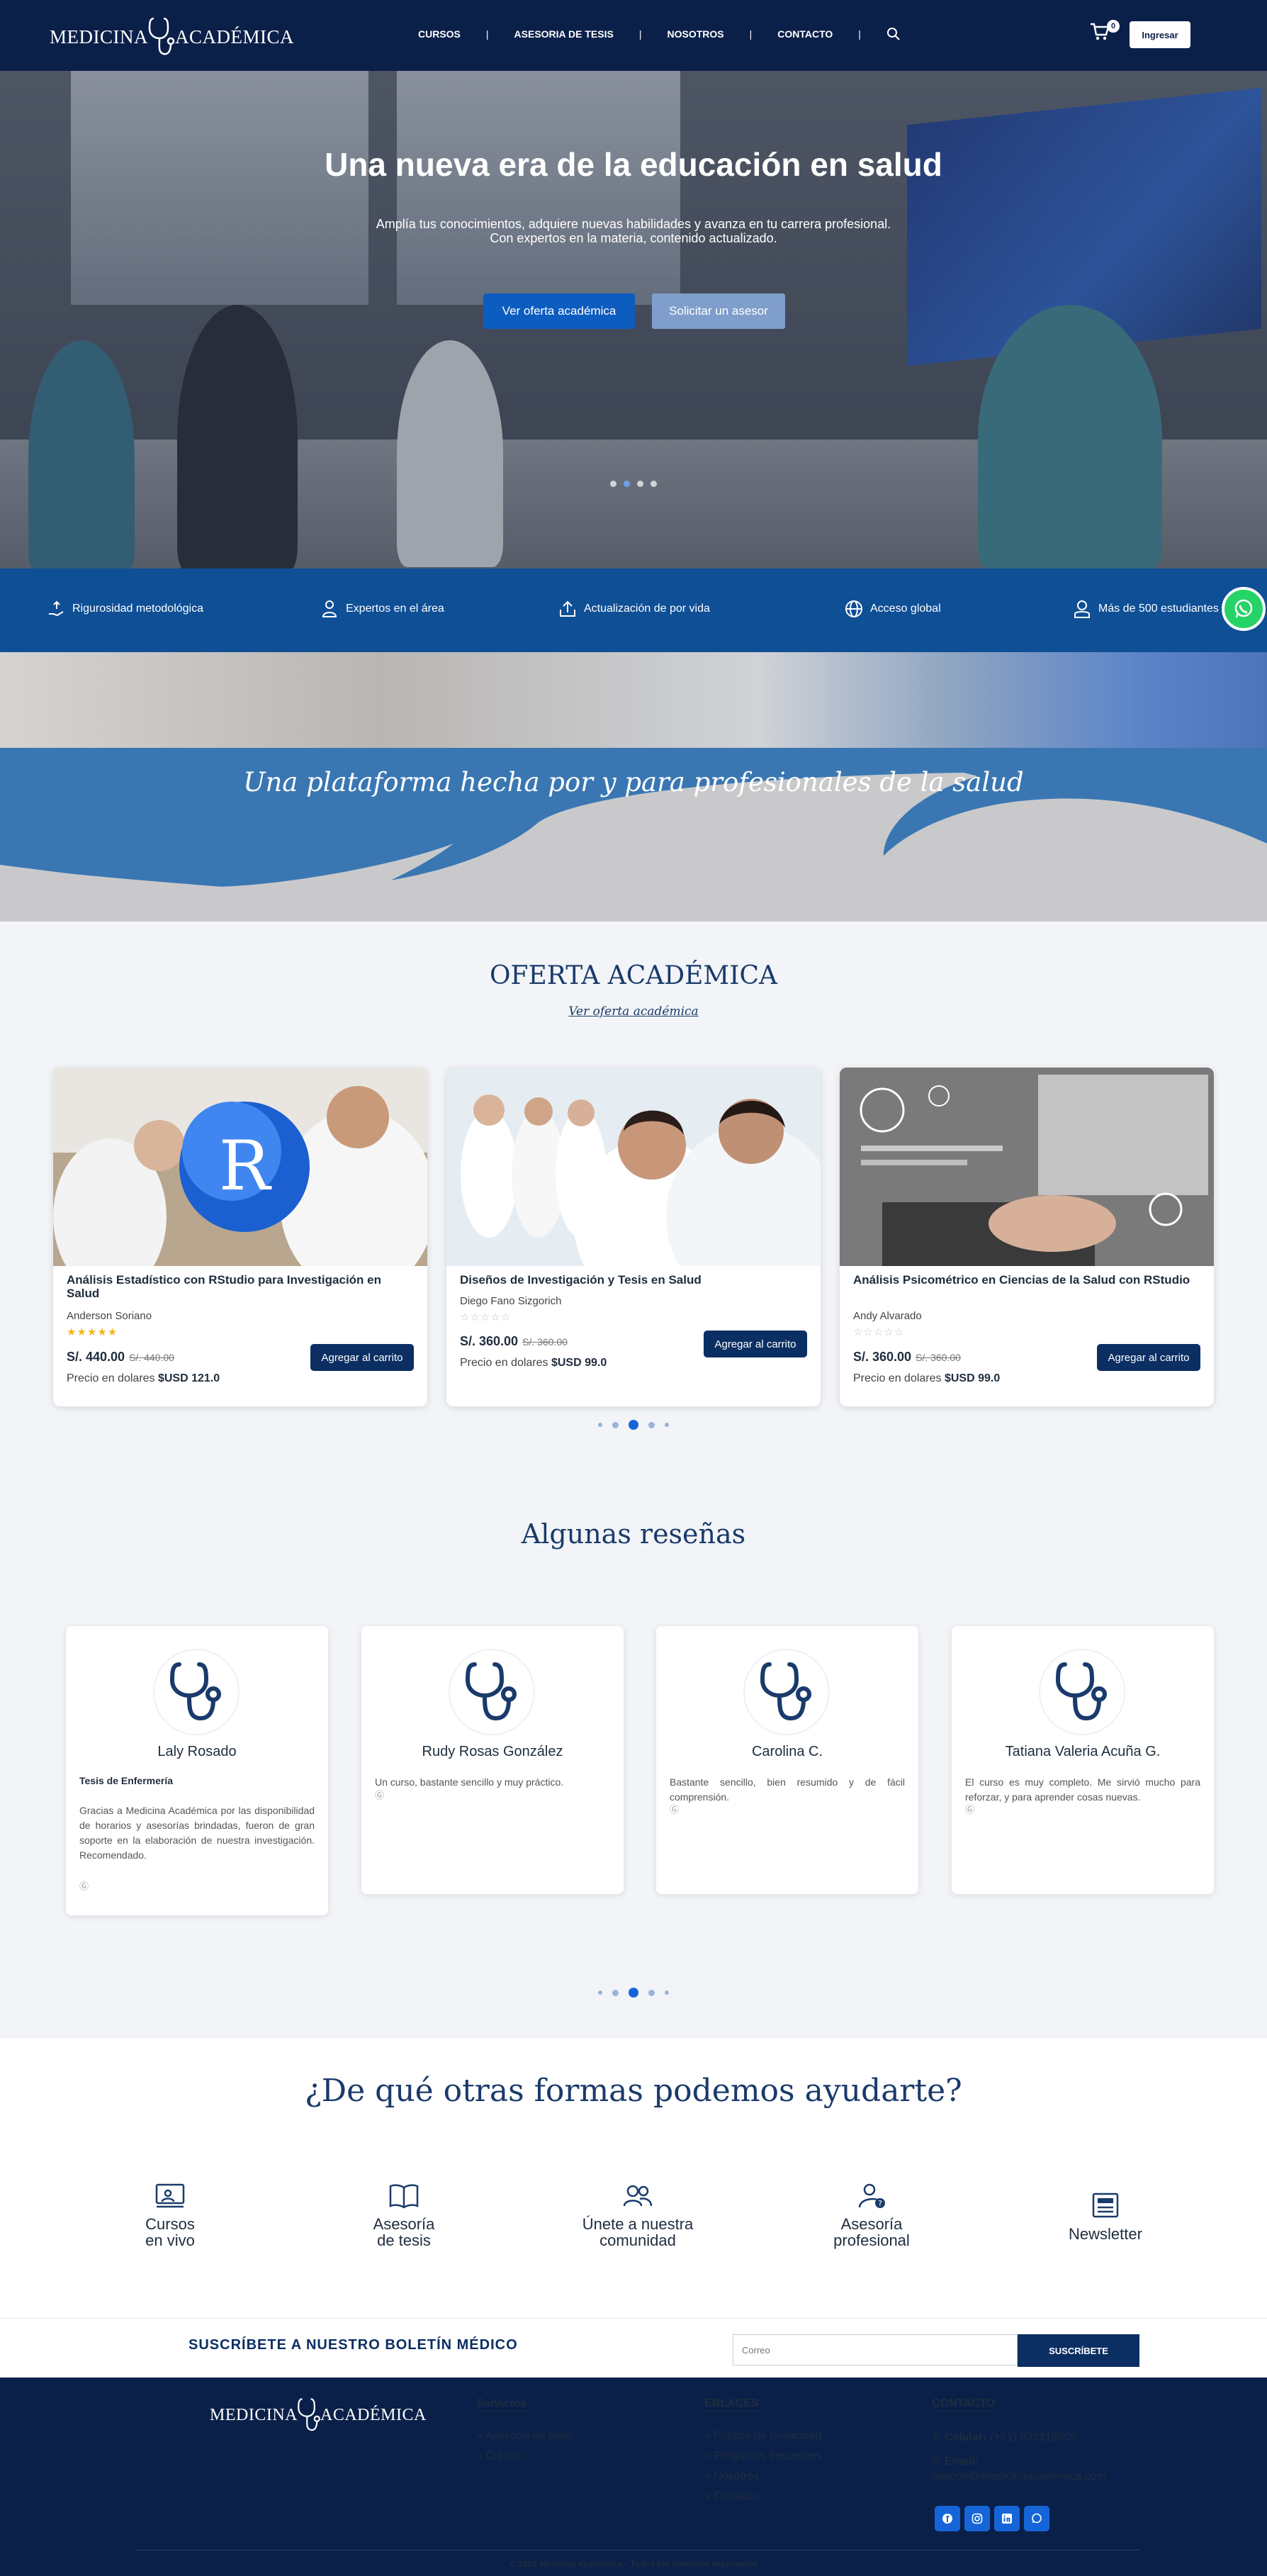 The image size is (1267, 2576). What do you see at coordinates (763, 2436) in the screenshot?
I see `footer-link-privacy: » Política de privacidad` at bounding box center [763, 2436].